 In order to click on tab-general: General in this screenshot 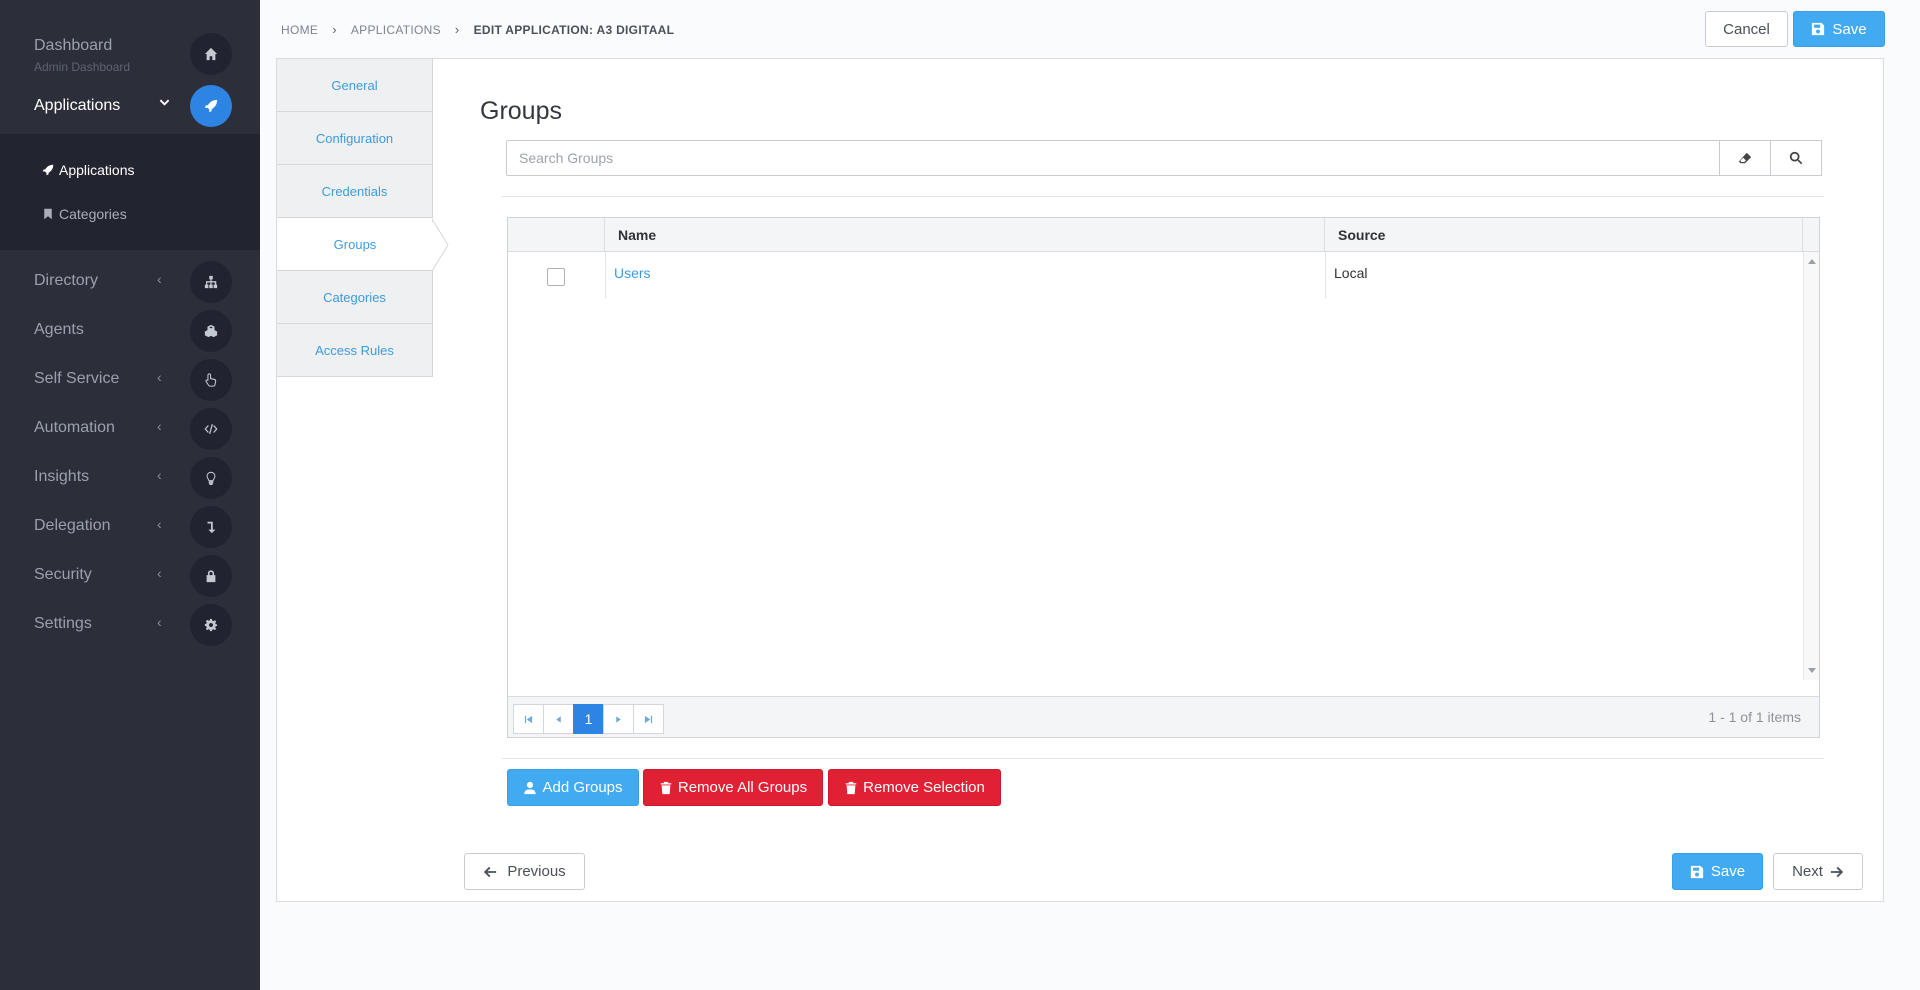, I will do `click(355, 85)`.